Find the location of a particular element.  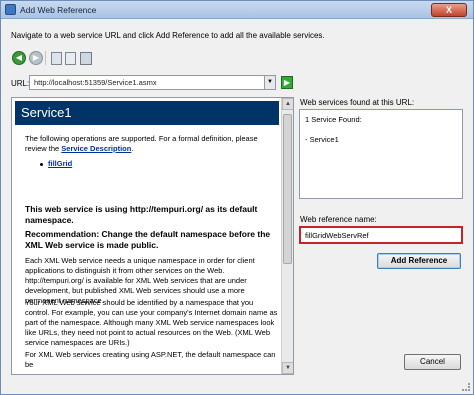

scrollbar-thumb is located at coordinates (287, 189).